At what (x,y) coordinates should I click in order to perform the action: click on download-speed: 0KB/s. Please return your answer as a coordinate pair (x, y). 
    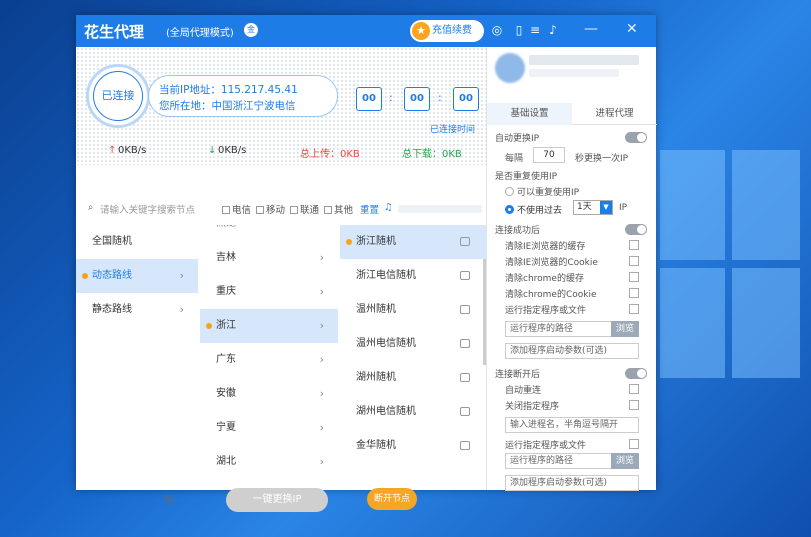
    Looking at the image, I should click on (232, 150).